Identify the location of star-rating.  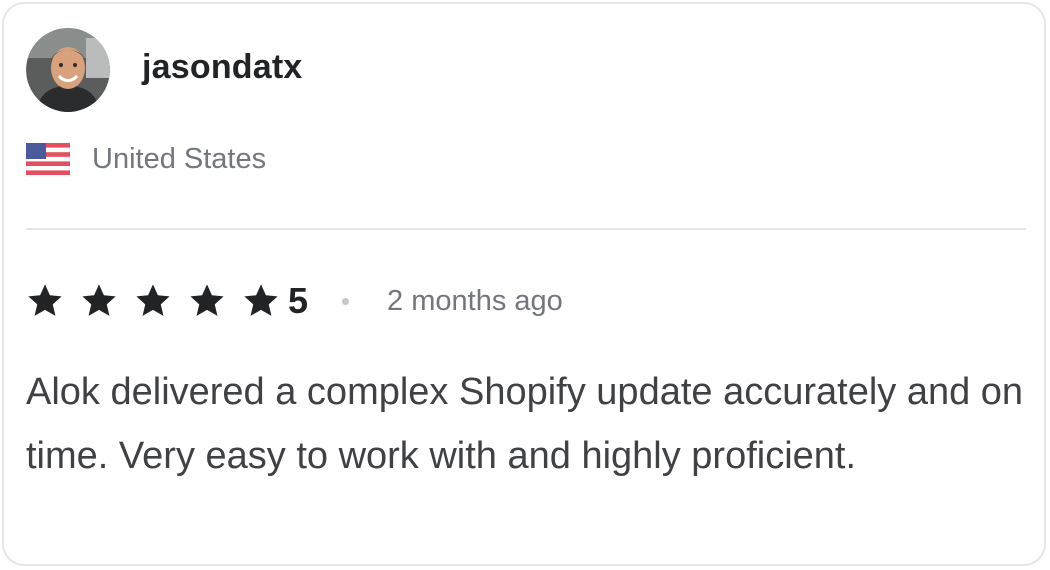
(157, 301).